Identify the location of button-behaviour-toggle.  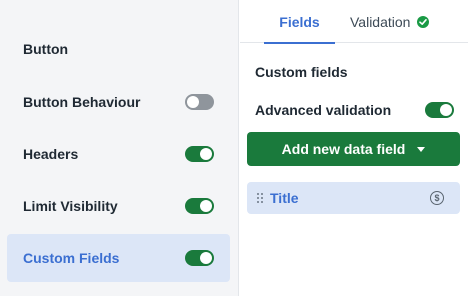
(199, 102).